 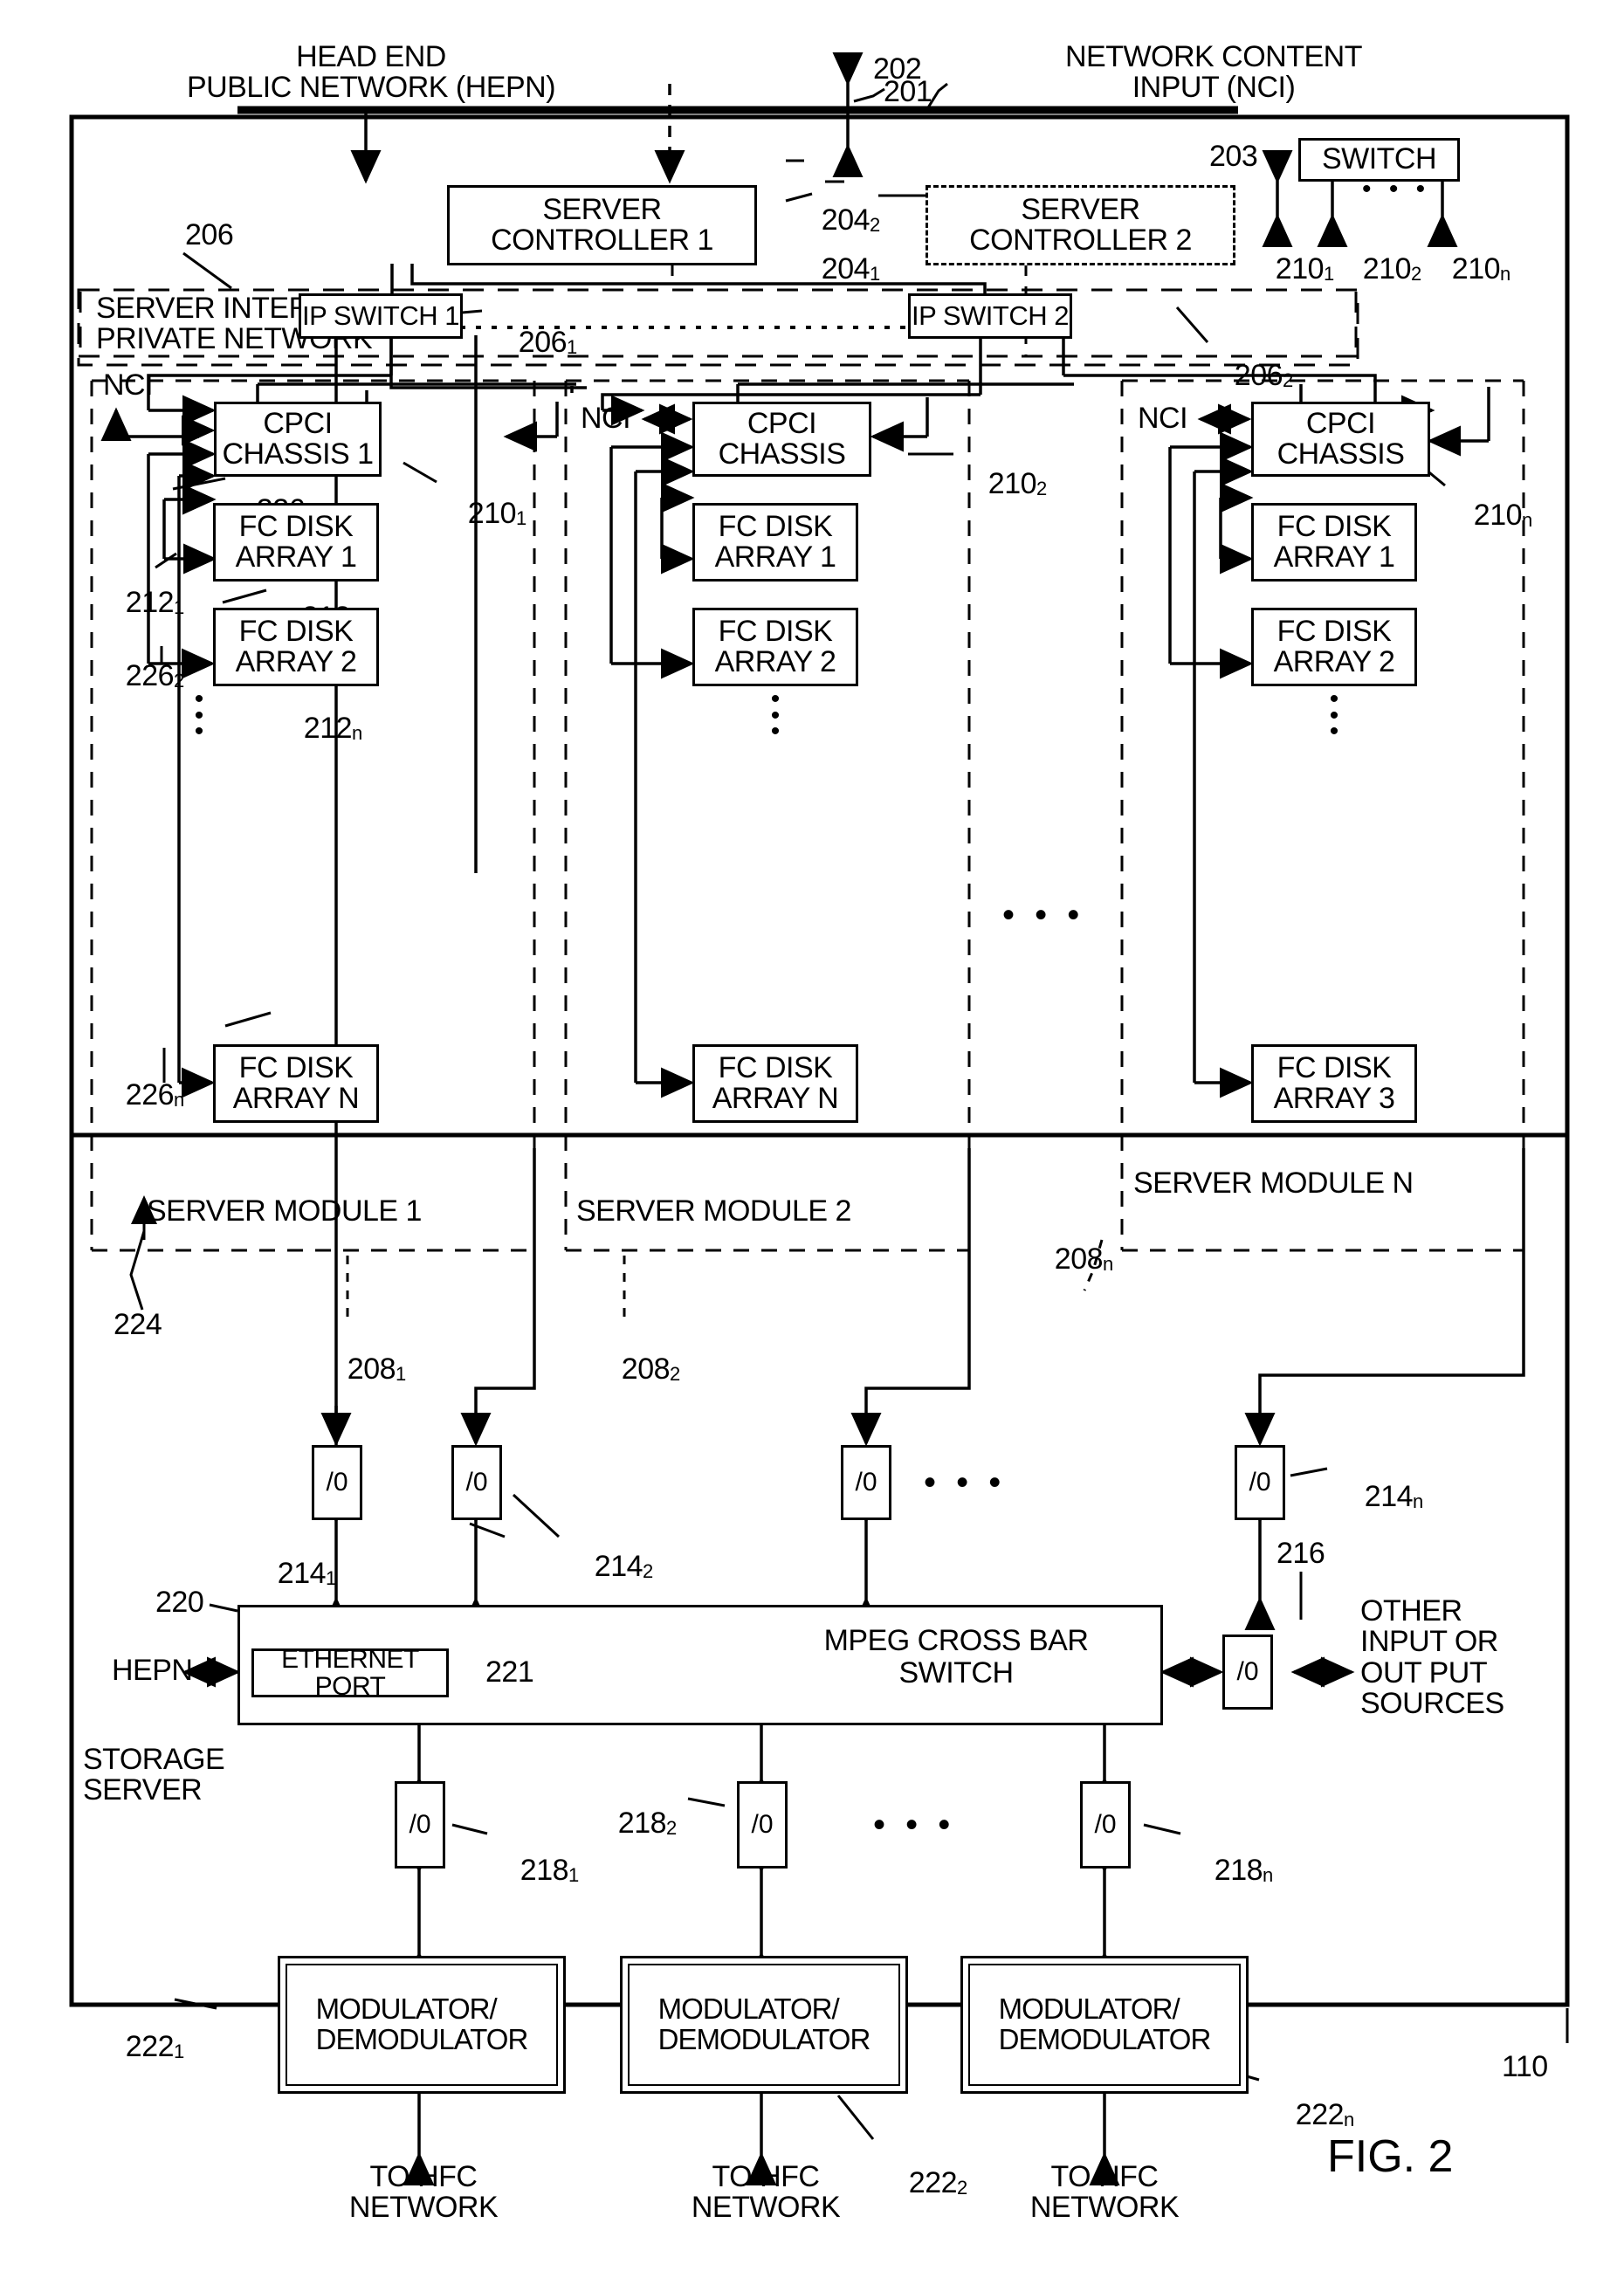 What do you see at coordinates (1396, 189) in the screenshot?
I see `switch-output-ellipsis: • • •` at bounding box center [1396, 189].